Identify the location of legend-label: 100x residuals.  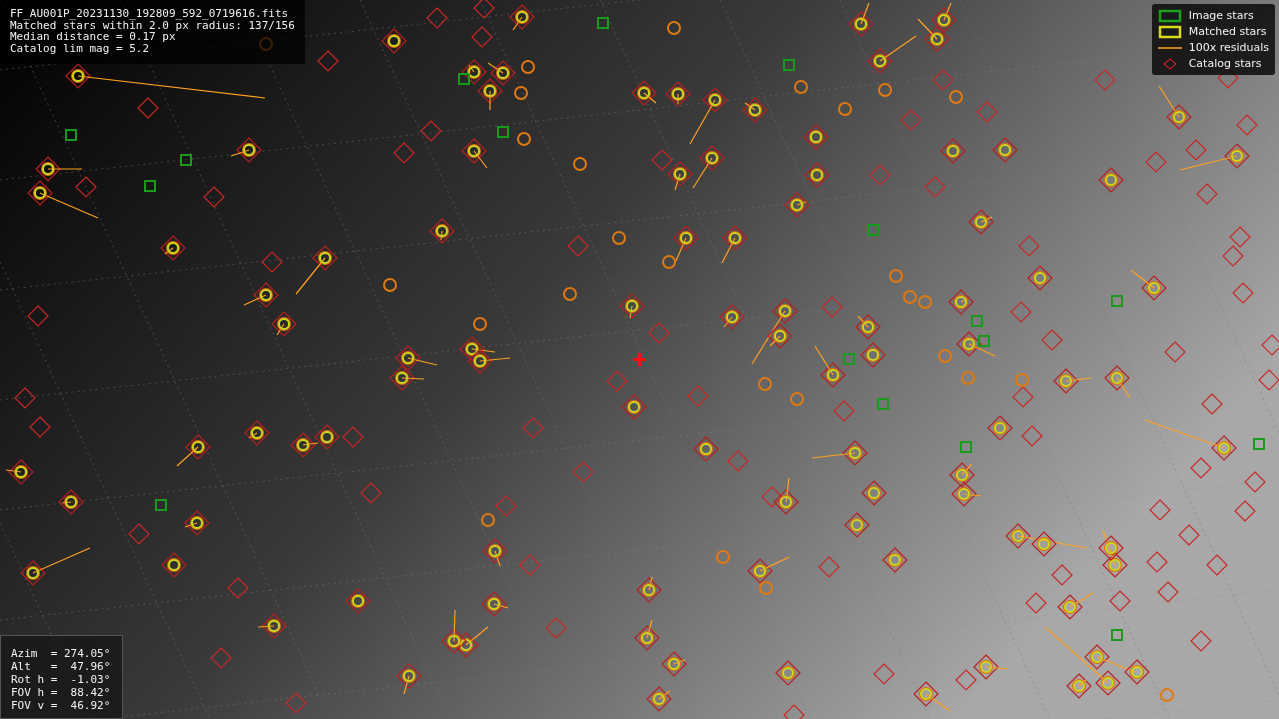
(1228, 47).